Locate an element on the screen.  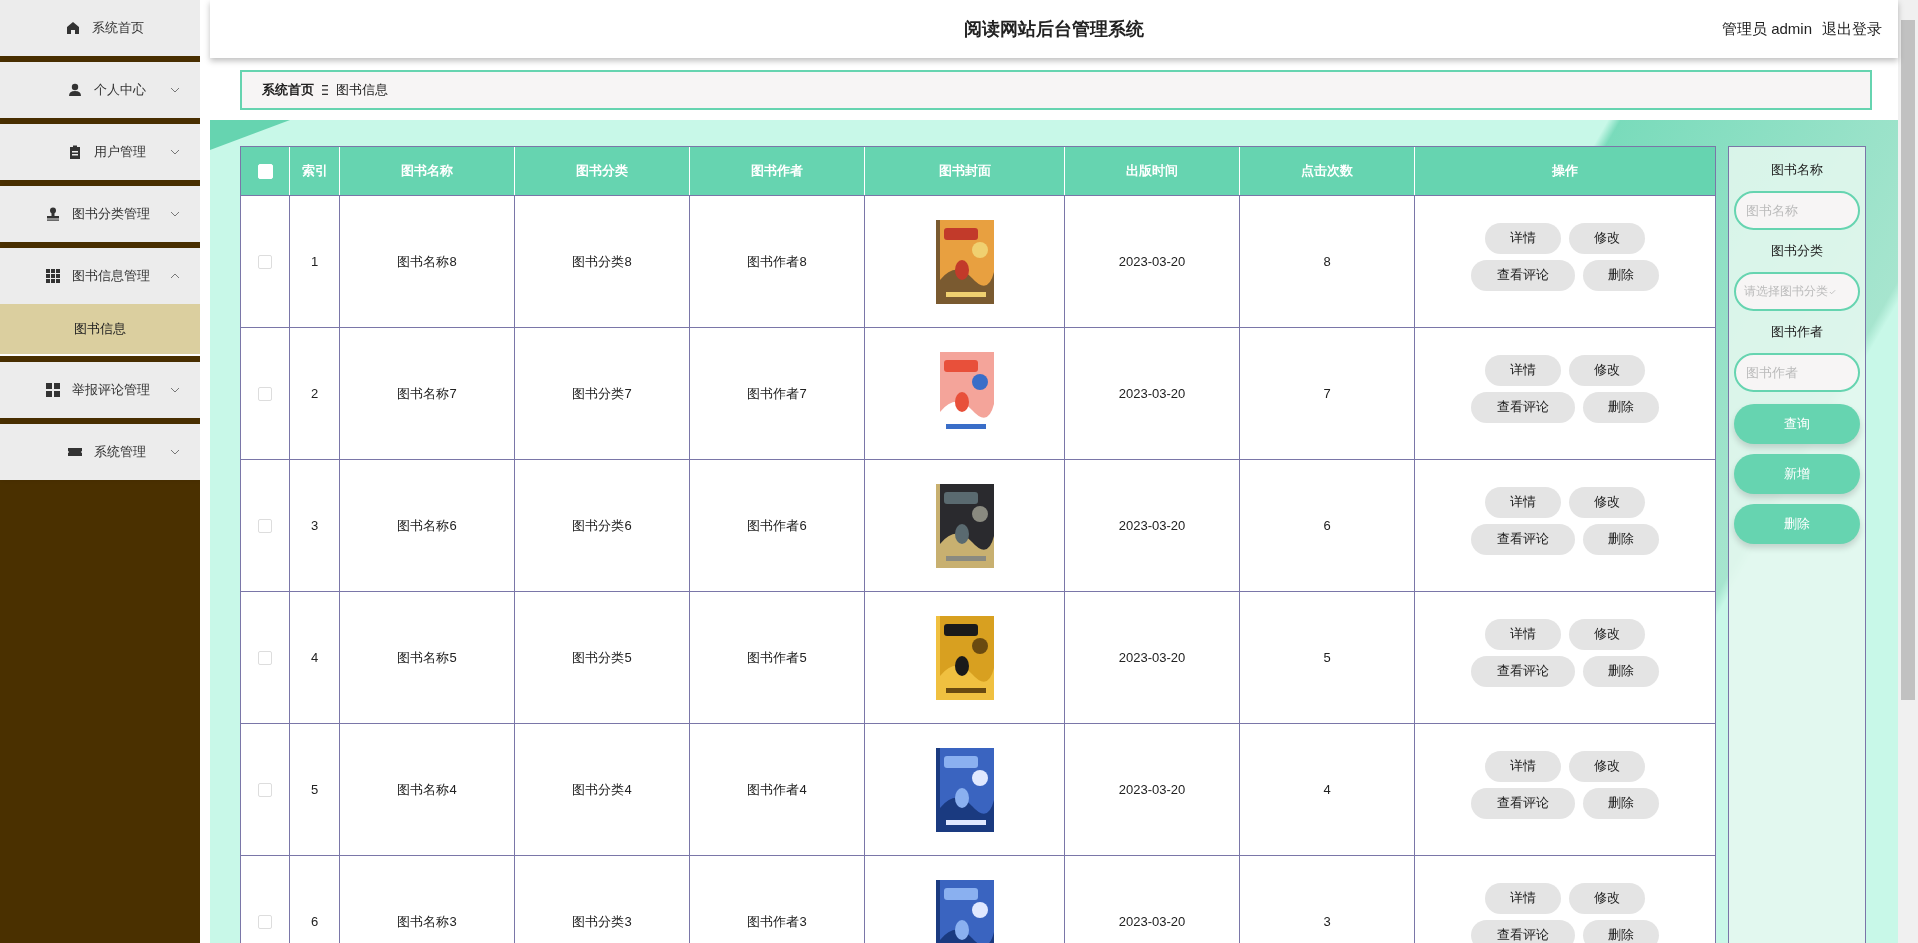
menu-item: 图书分类管理 is located at coordinates (100, 214).